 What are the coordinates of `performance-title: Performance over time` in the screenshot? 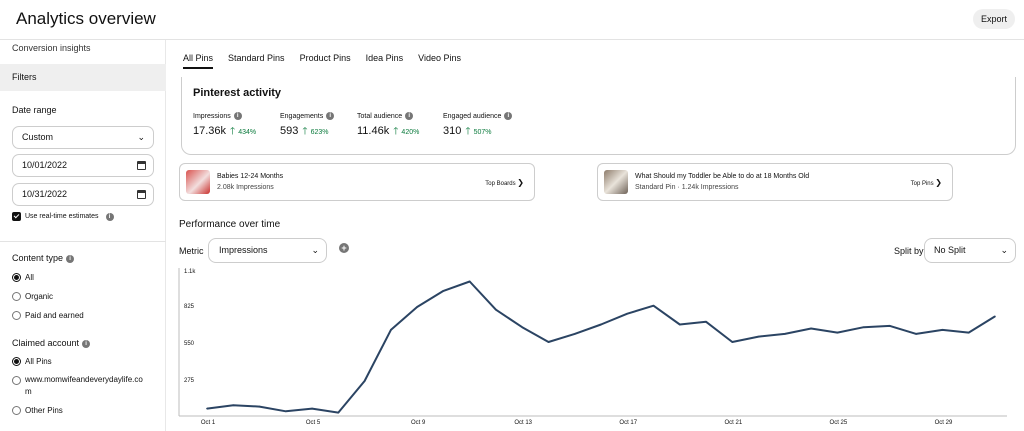 It's located at (230, 224).